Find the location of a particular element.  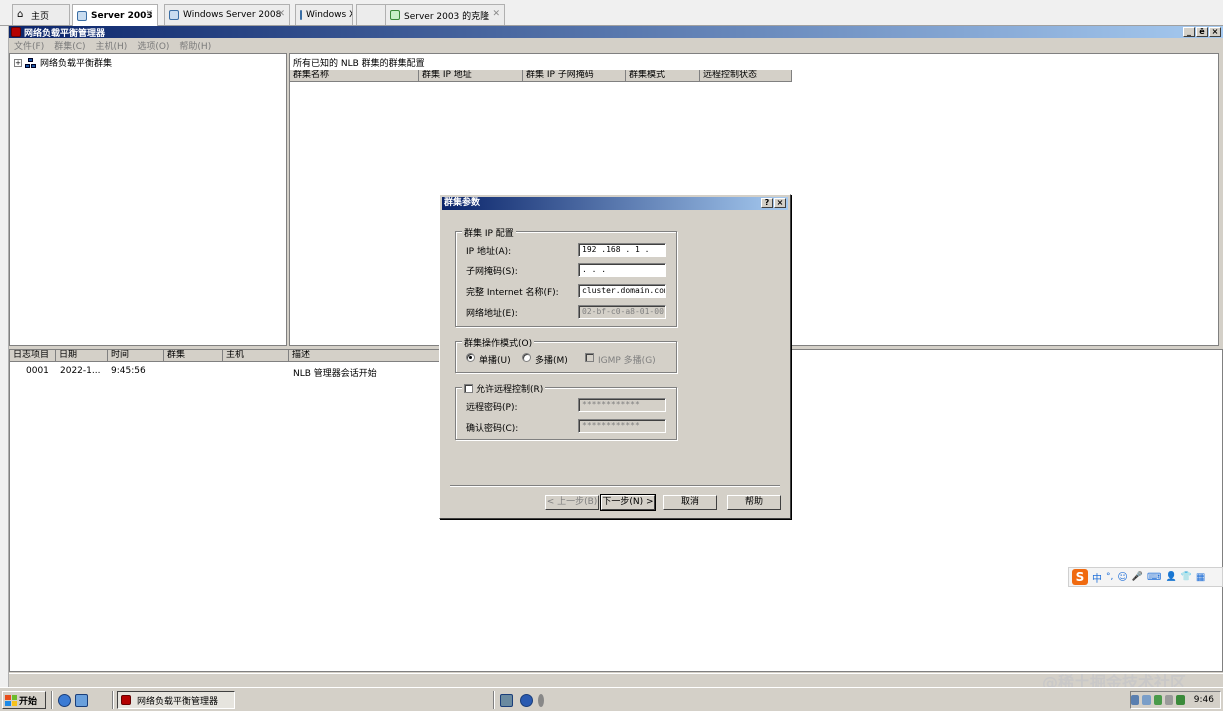

cluster-list-title: 所有已知的 NLB 群集的群集配置 is located at coordinates (754, 62).